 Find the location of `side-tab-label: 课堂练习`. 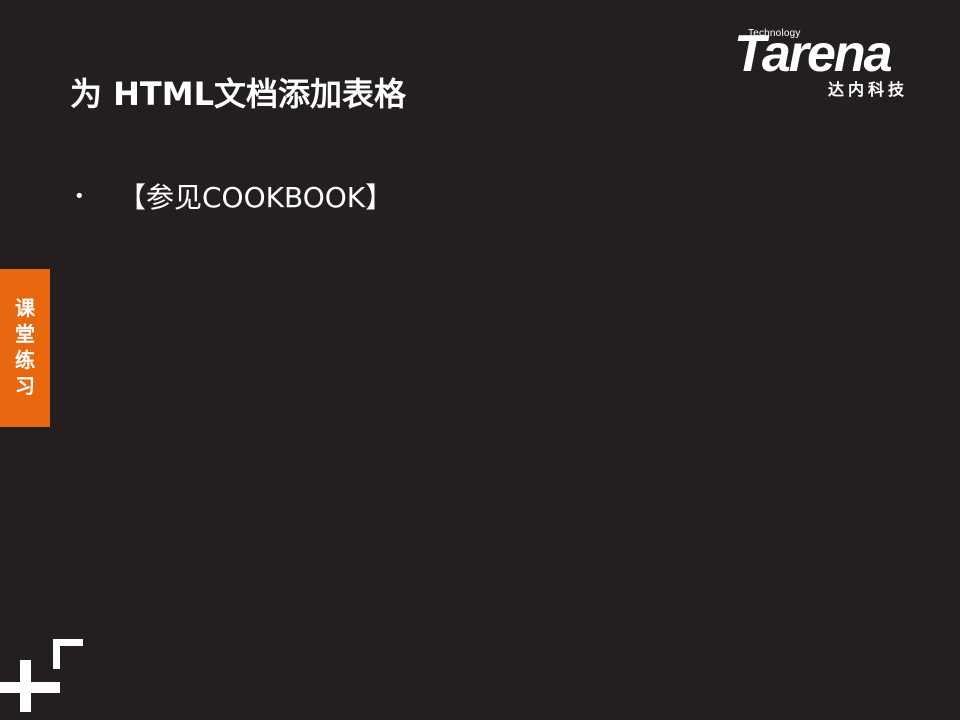

side-tab-label: 课堂练习 is located at coordinates (25, 347).